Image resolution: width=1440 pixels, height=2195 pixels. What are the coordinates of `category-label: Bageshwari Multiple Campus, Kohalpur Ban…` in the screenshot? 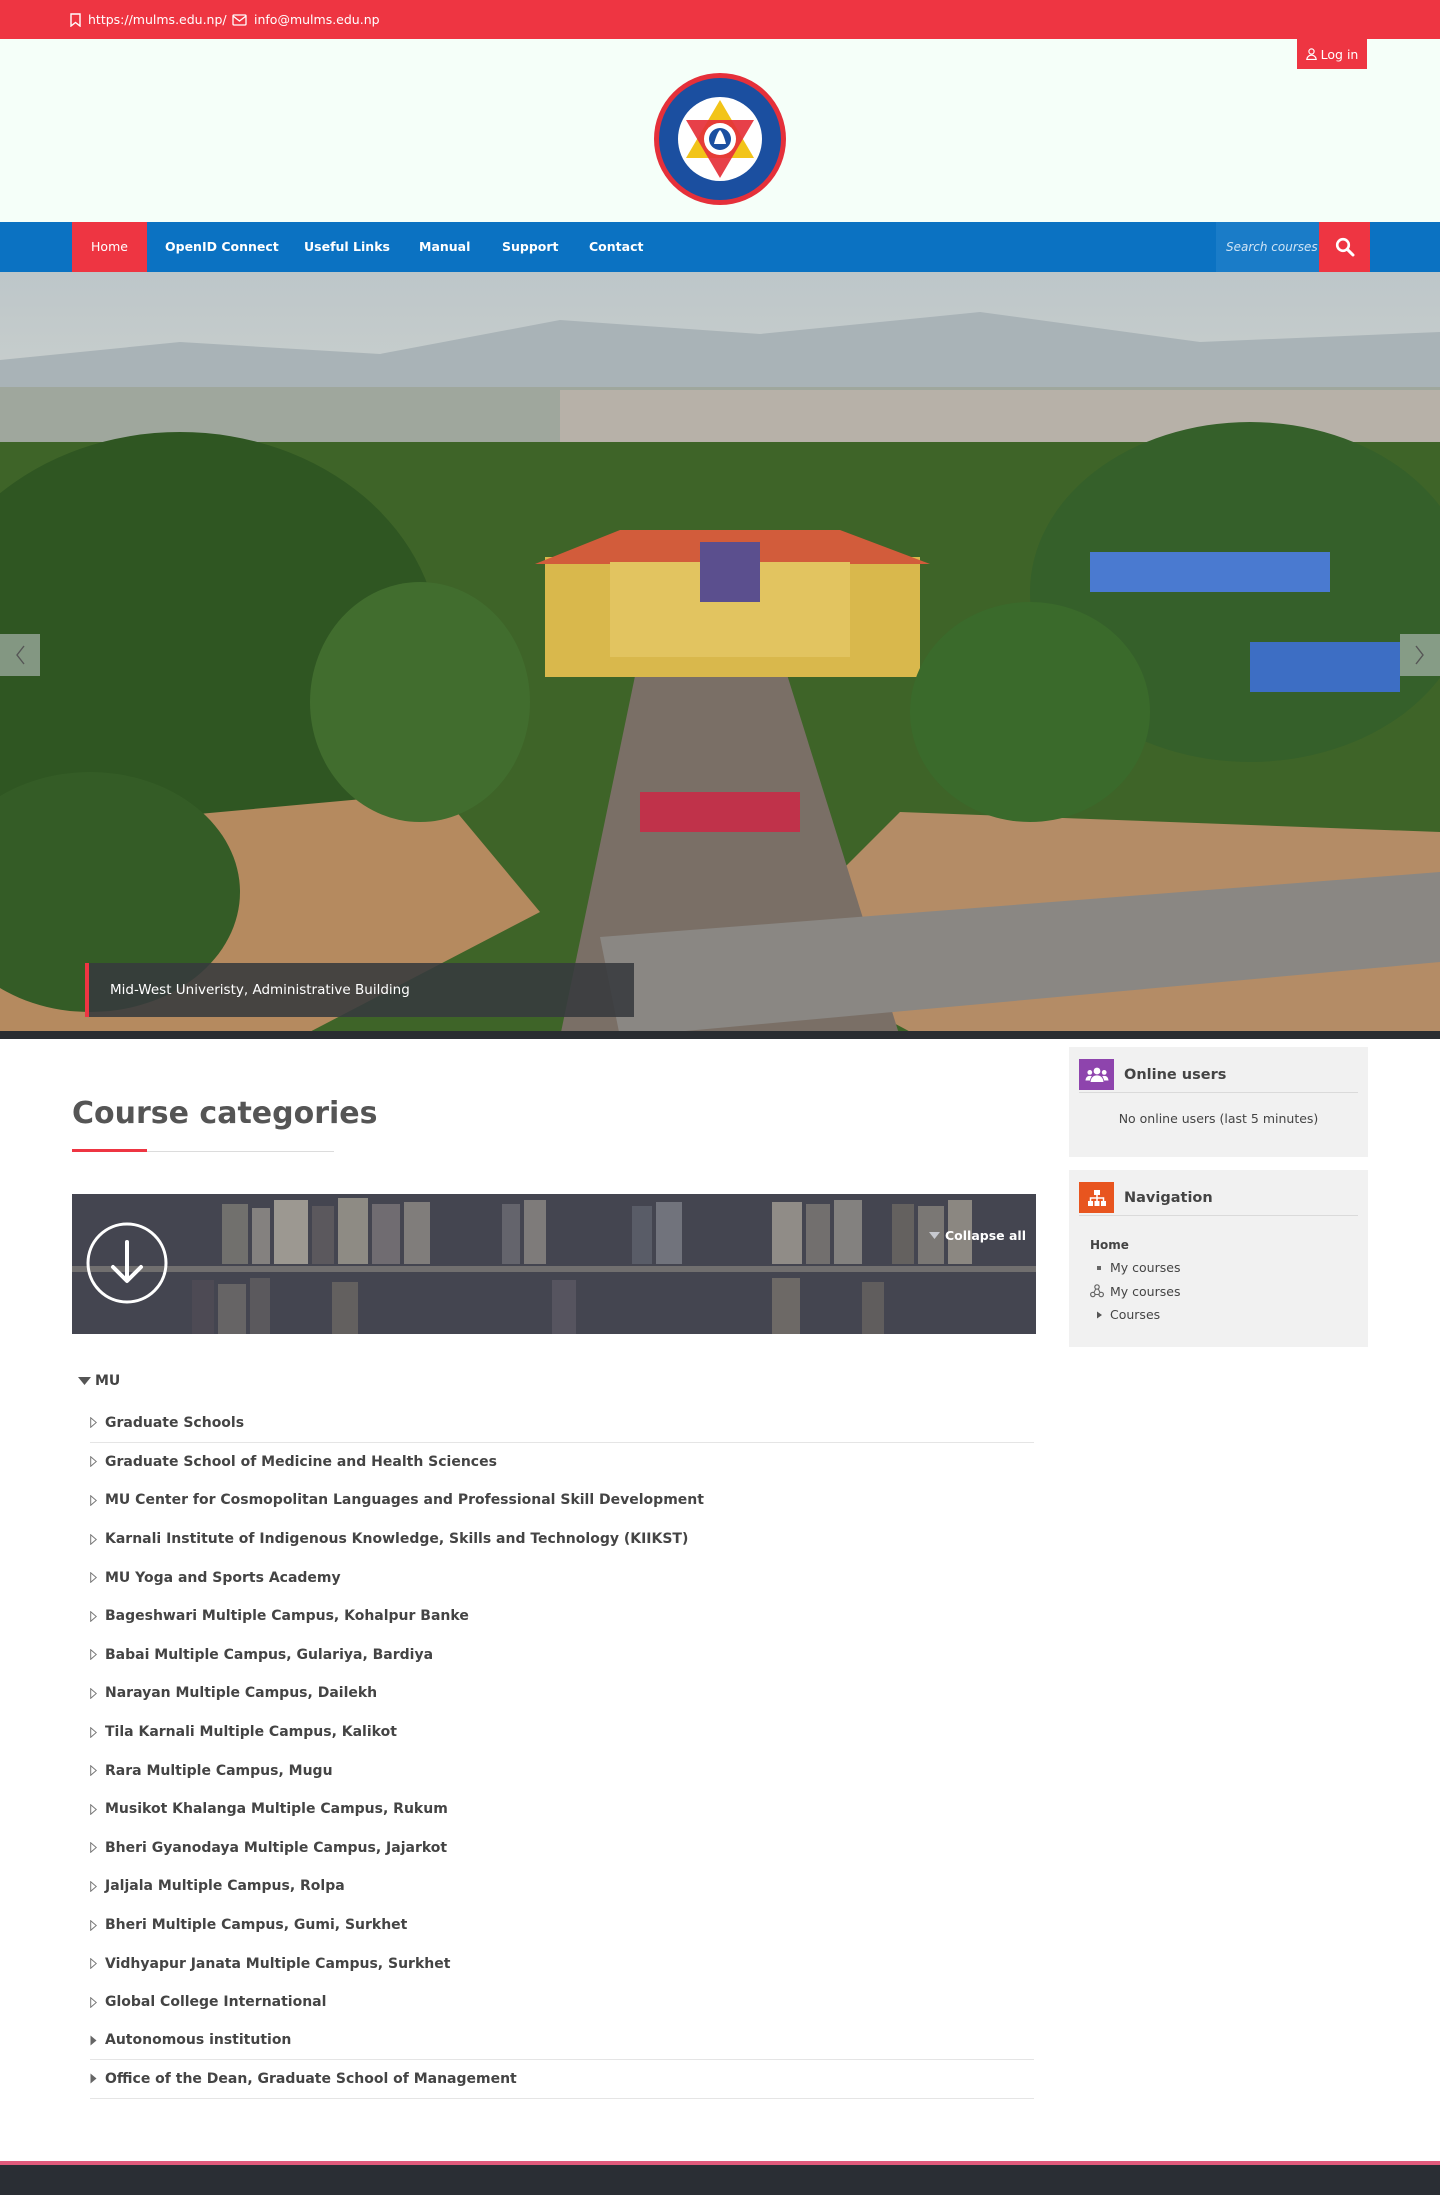 It's located at (287, 1616).